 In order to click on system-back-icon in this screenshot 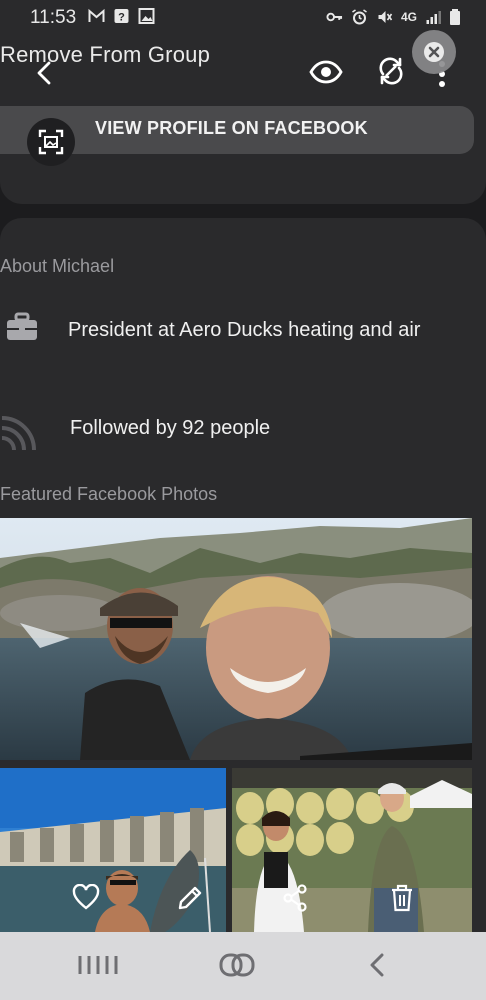, I will do `click(377, 965)`.